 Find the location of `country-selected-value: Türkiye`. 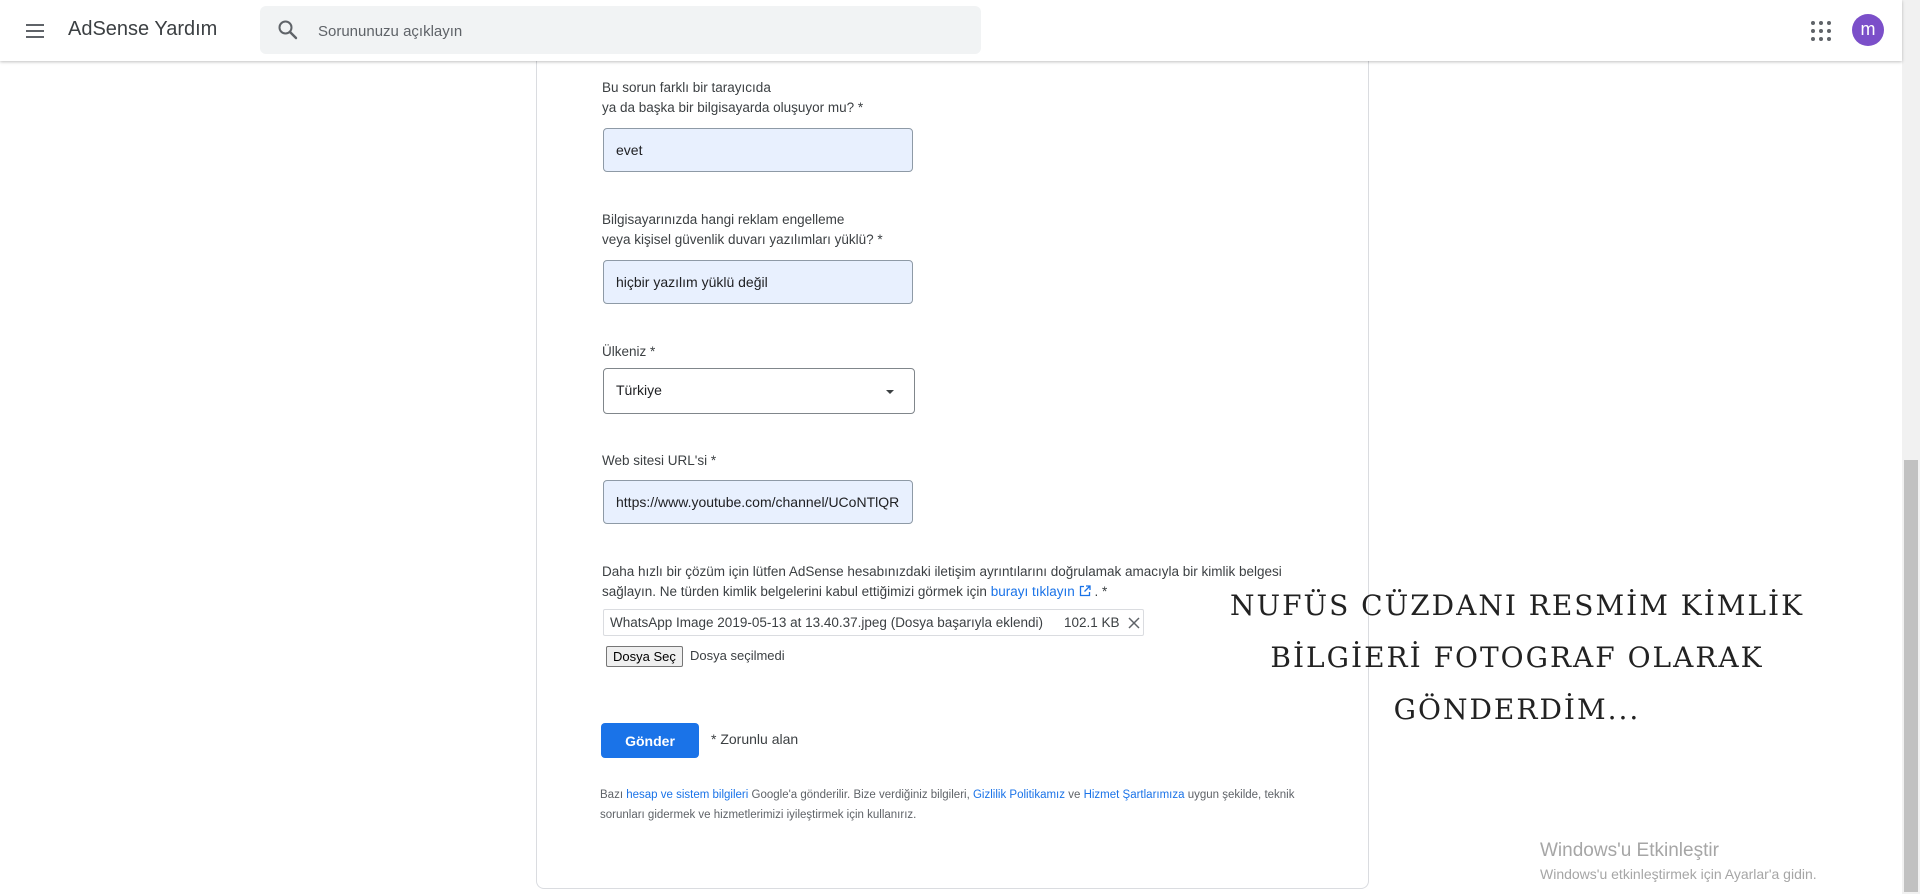

country-selected-value: Türkiye is located at coordinates (639, 390).